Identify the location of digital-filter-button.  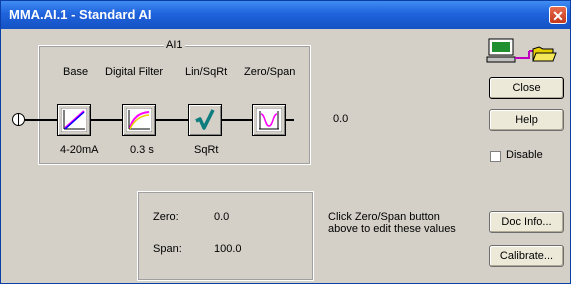
(139, 120).